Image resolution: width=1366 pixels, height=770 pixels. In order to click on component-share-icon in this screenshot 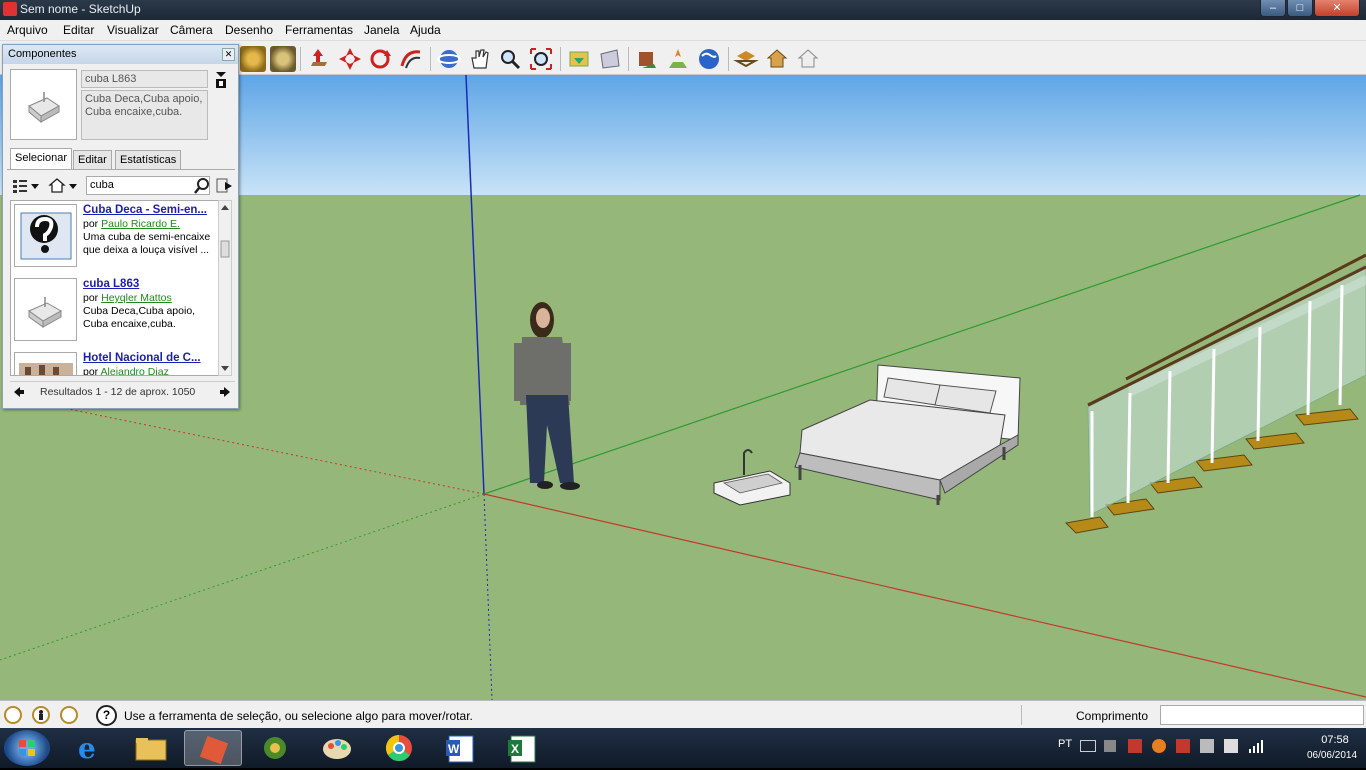, I will do `click(647, 59)`.